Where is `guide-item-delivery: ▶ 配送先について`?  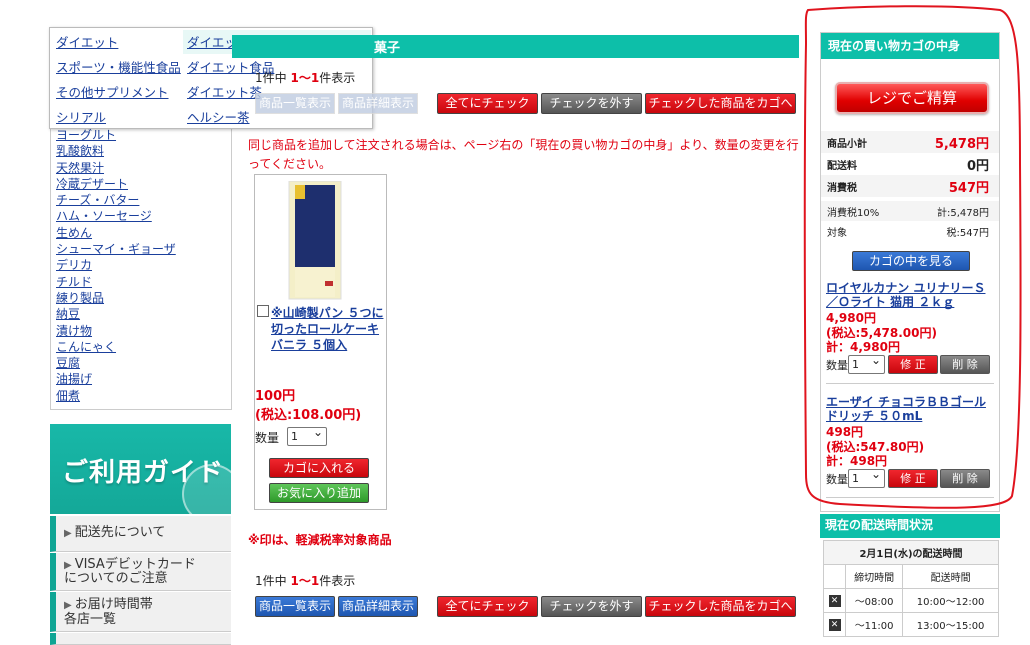
guide-item-delivery: ▶ 配送先について is located at coordinates (140, 534).